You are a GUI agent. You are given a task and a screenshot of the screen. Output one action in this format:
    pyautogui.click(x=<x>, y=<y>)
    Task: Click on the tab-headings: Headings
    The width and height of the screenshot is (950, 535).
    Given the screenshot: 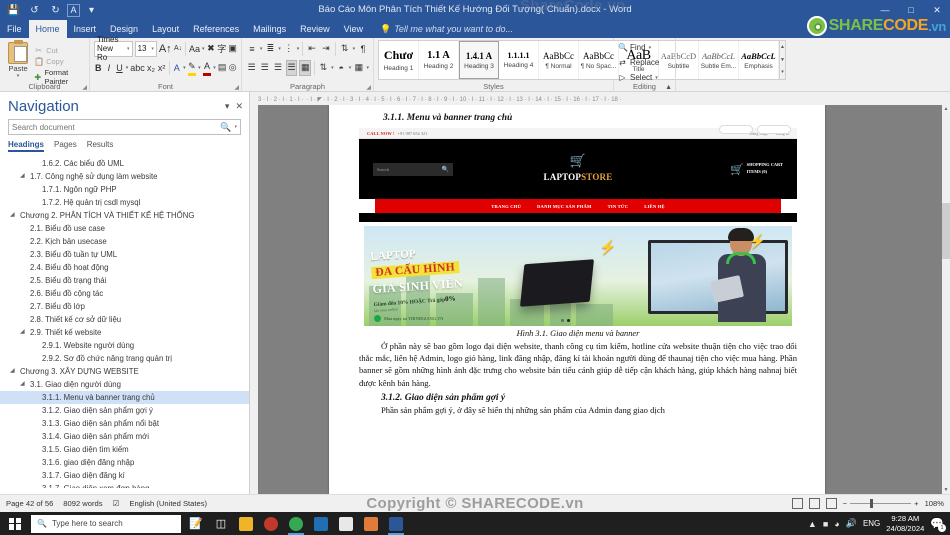 What is the action you would take?
    pyautogui.click(x=26, y=146)
    